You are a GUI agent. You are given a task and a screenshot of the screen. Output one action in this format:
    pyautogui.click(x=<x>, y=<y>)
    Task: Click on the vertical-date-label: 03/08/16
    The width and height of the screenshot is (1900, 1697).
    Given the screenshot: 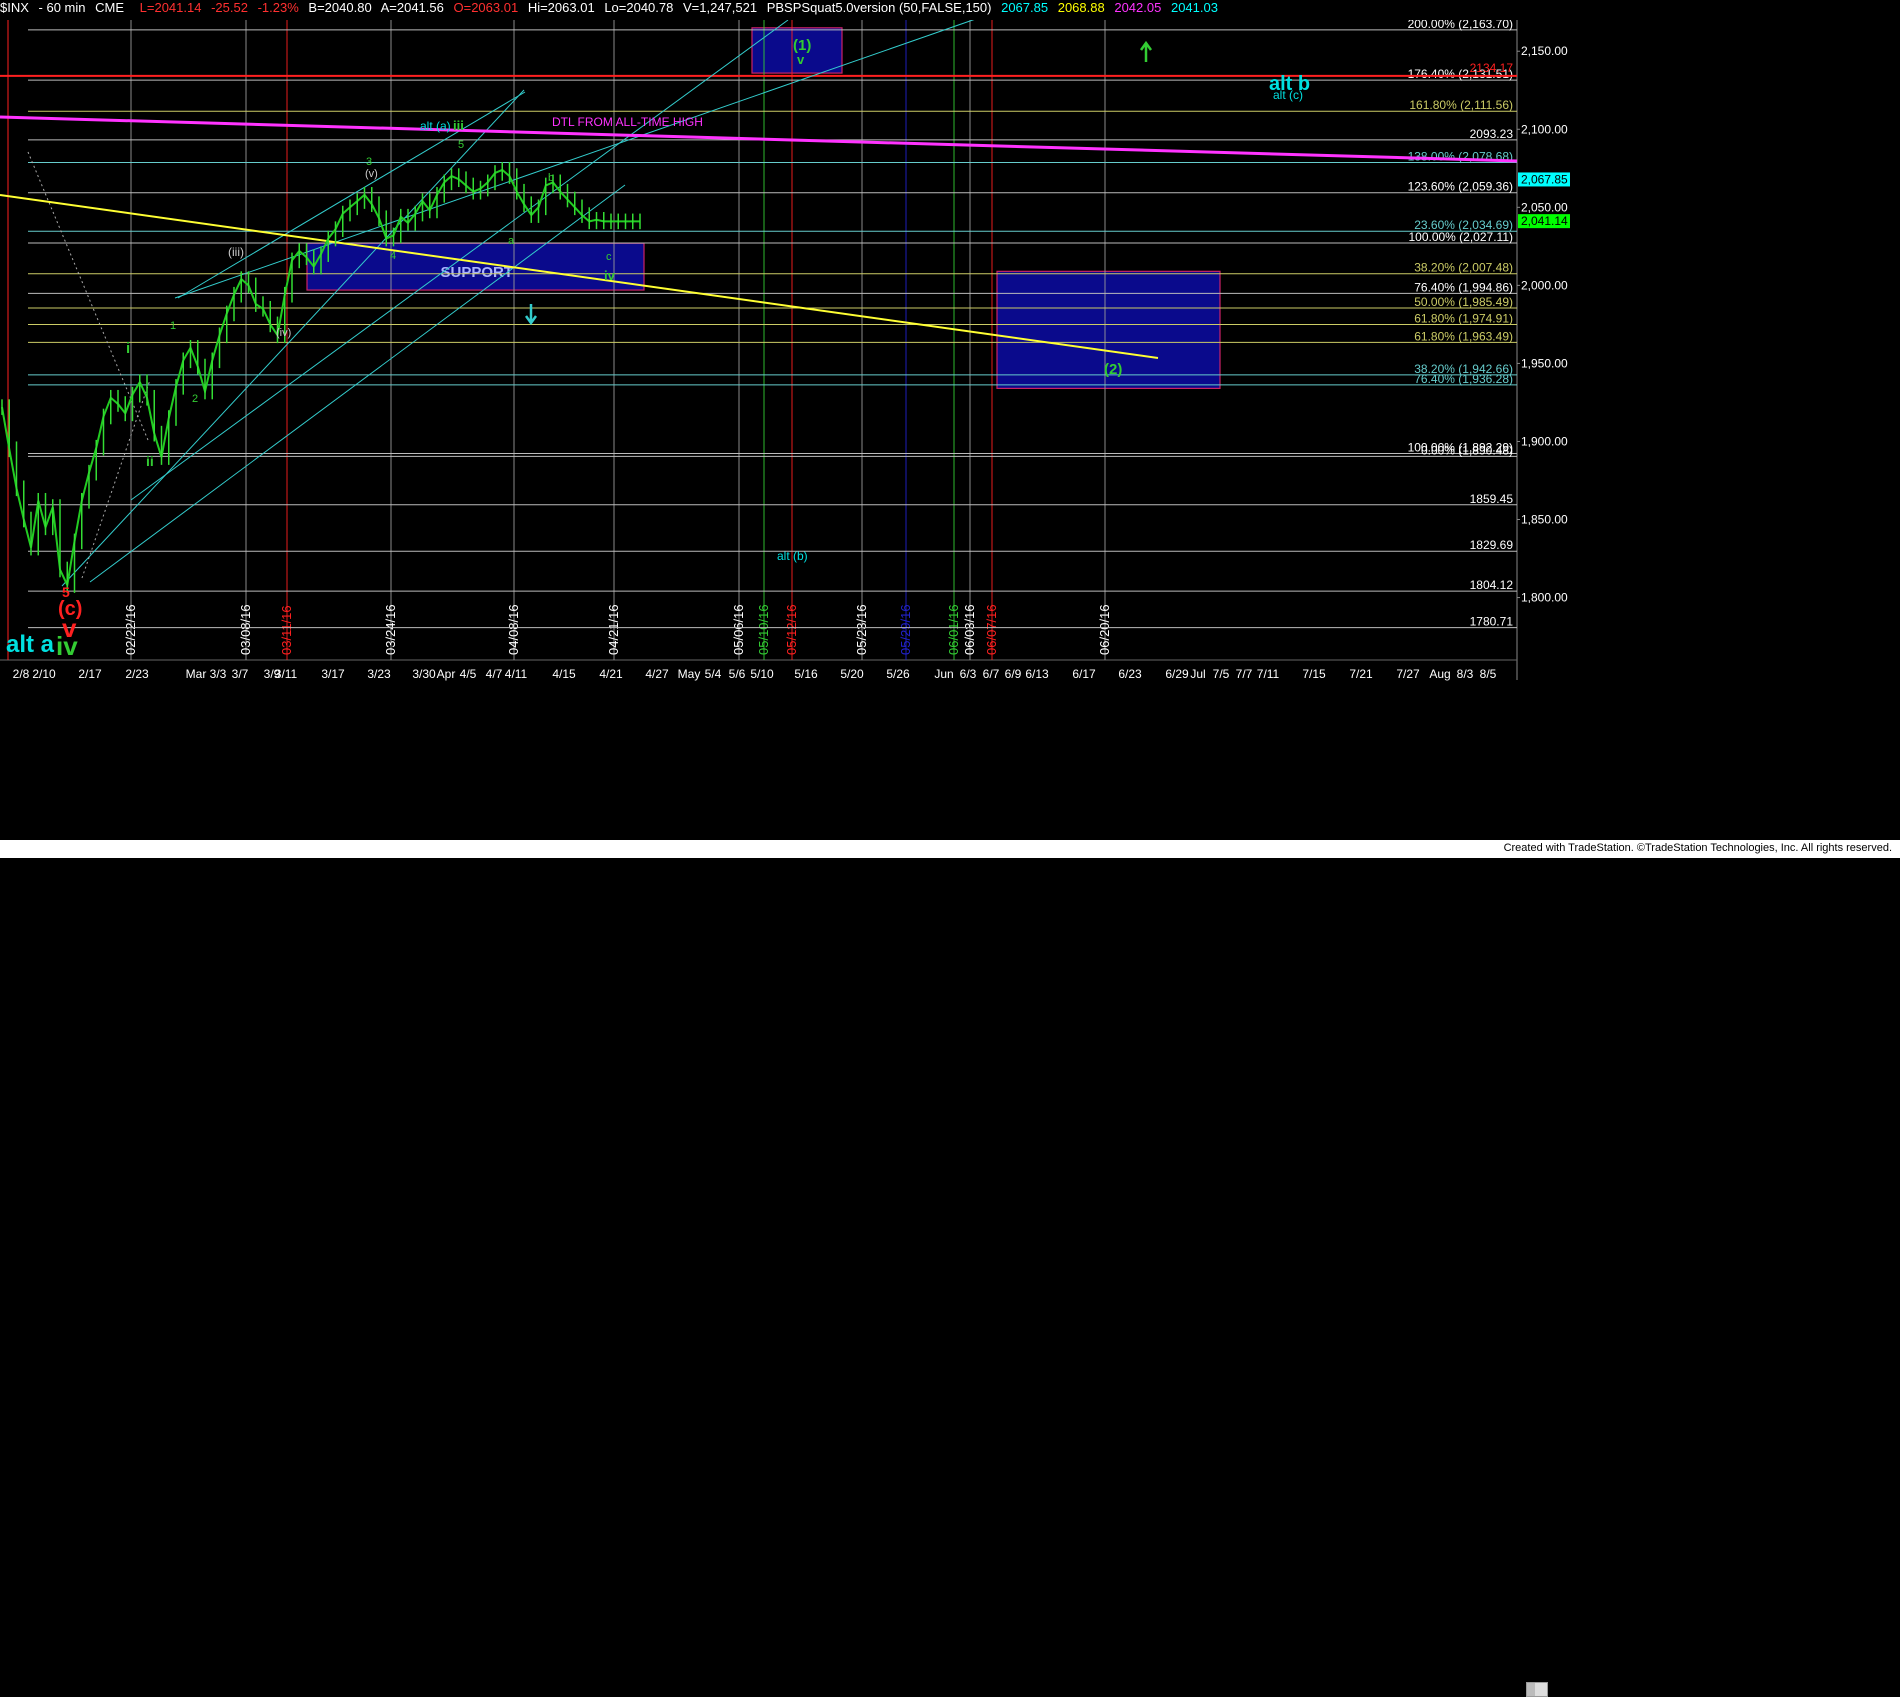 What is the action you would take?
    pyautogui.click(x=245, y=629)
    